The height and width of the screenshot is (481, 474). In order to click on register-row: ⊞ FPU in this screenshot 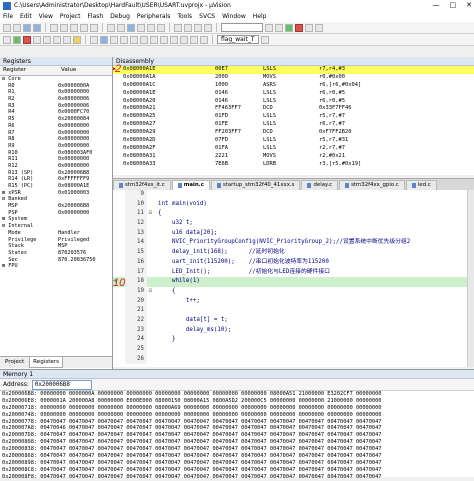, I will do `click(56, 266)`.